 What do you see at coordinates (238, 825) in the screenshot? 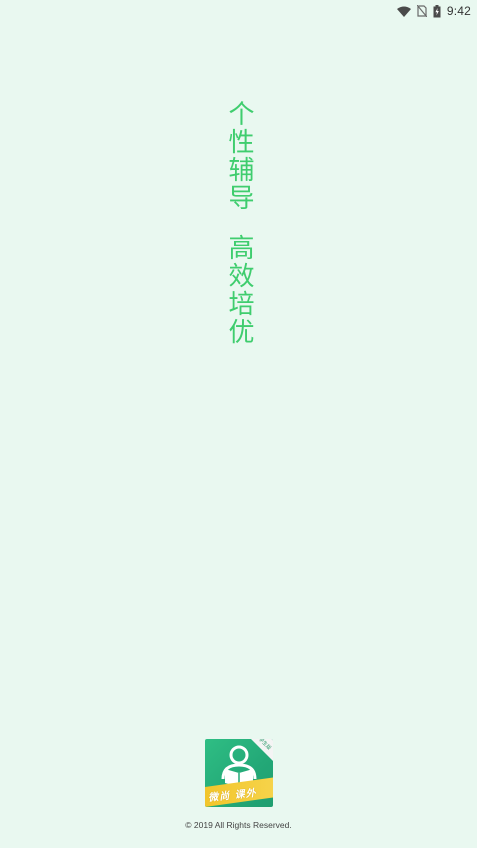
I see `copyright-text: © 2019 All Rights Reserved.` at bounding box center [238, 825].